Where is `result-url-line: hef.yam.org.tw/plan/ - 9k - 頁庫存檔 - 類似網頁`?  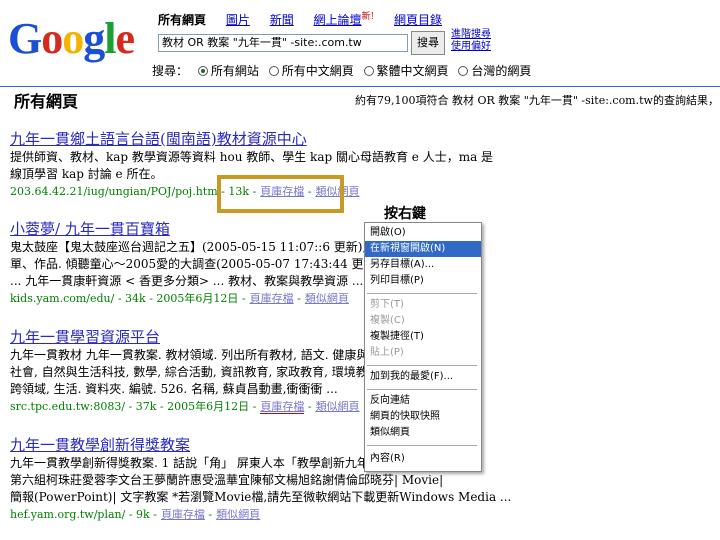
result-url-line: hef.yam.org.tw/plan/ - 9k - 頁庫存檔 - 類似網頁 is located at coordinates (135, 514).